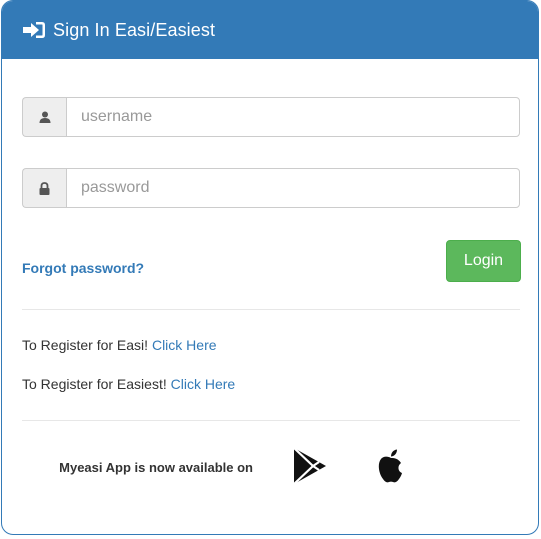 The height and width of the screenshot is (539, 541). I want to click on sign-in-icon, so click(34, 30).